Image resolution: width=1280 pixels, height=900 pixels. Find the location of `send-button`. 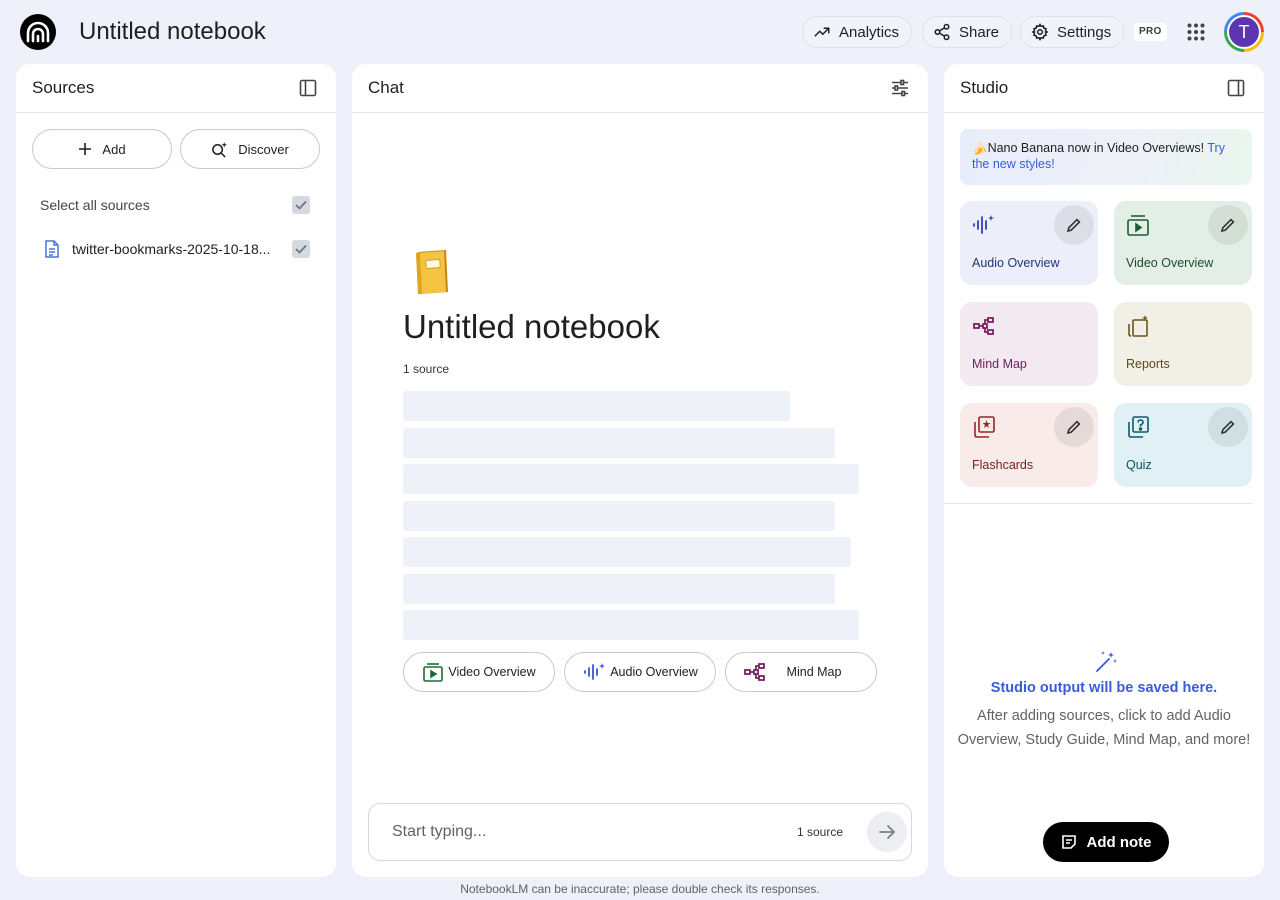

send-button is located at coordinates (887, 832).